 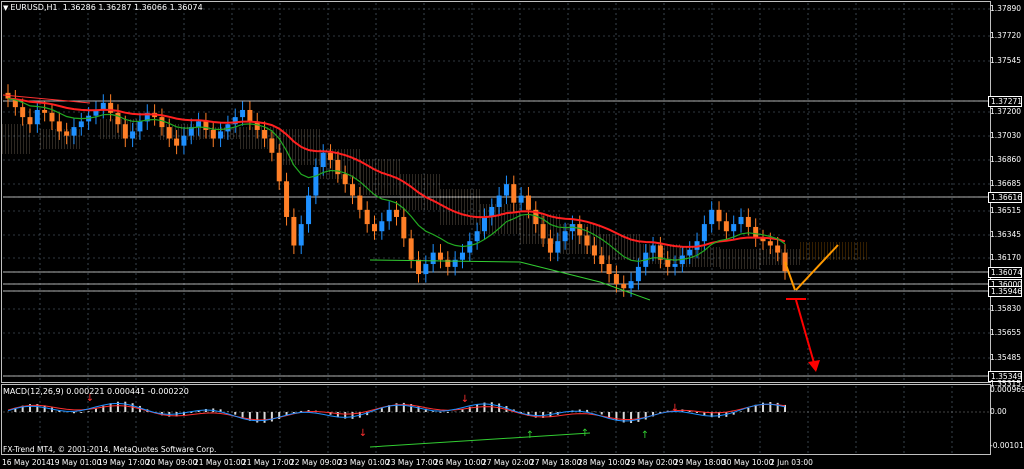 What do you see at coordinates (1007, 445) in the screenshot?
I see `macd-tick-label: -0.001017` at bounding box center [1007, 445].